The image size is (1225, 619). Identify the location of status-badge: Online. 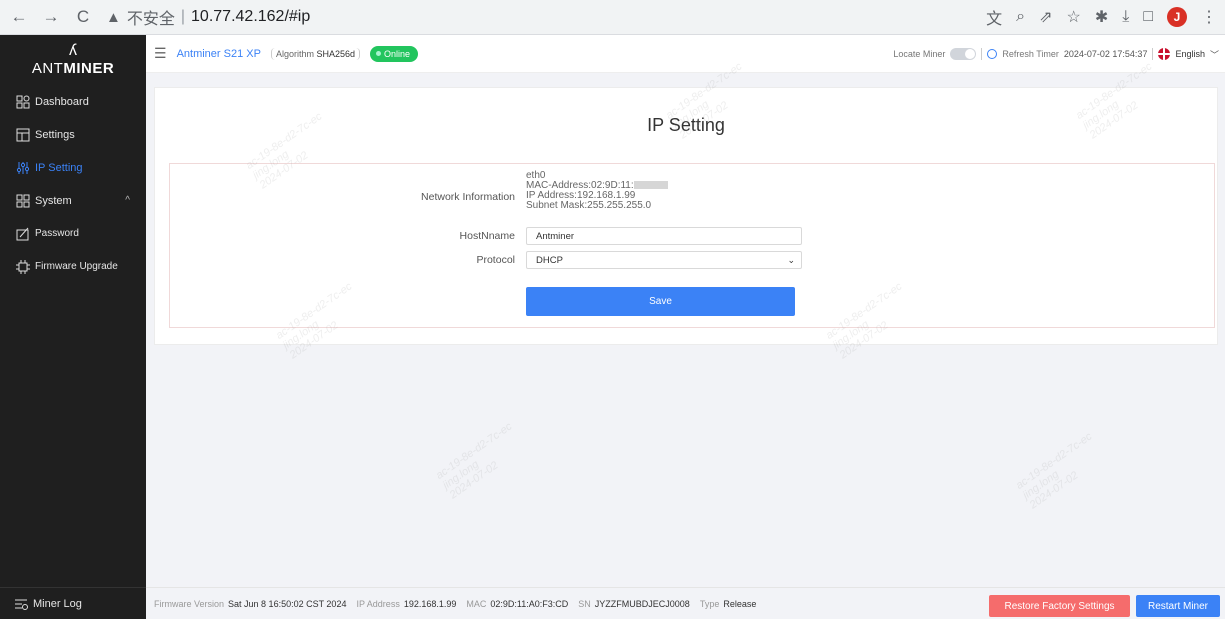
(394, 53).